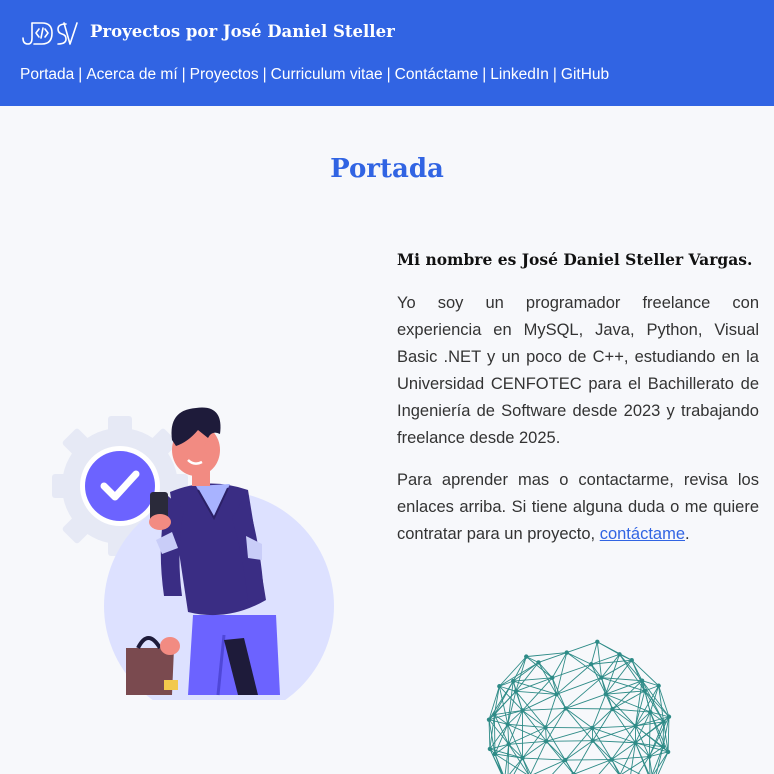  I want to click on nav-link-curriculum: Curriculum vitae, so click(327, 74).